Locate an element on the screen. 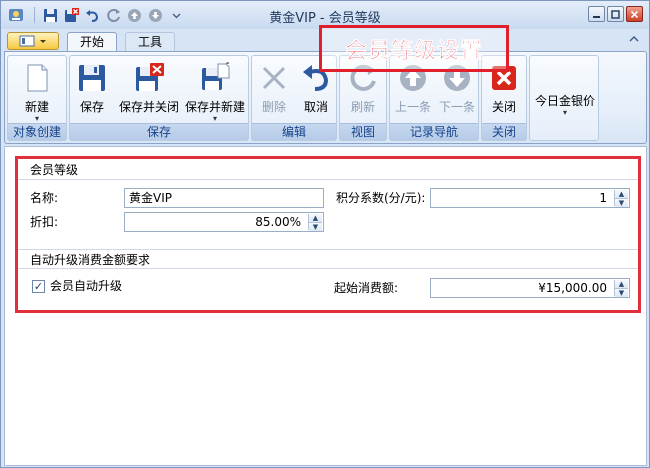 Image resolution: width=650 pixels, height=468 pixels. delete-label: 删除 is located at coordinates (273, 107).